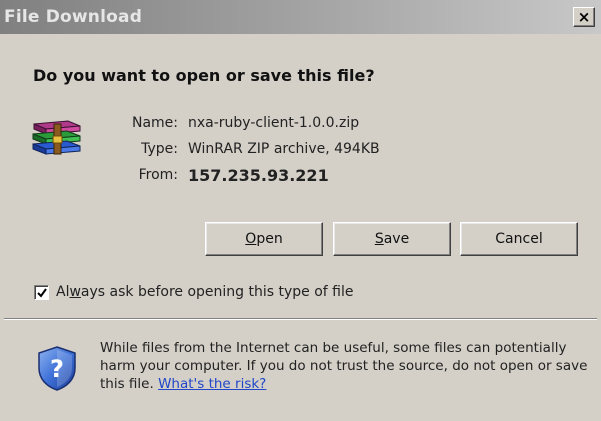  Describe the element at coordinates (300, 319) in the screenshot. I see `separator` at that location.